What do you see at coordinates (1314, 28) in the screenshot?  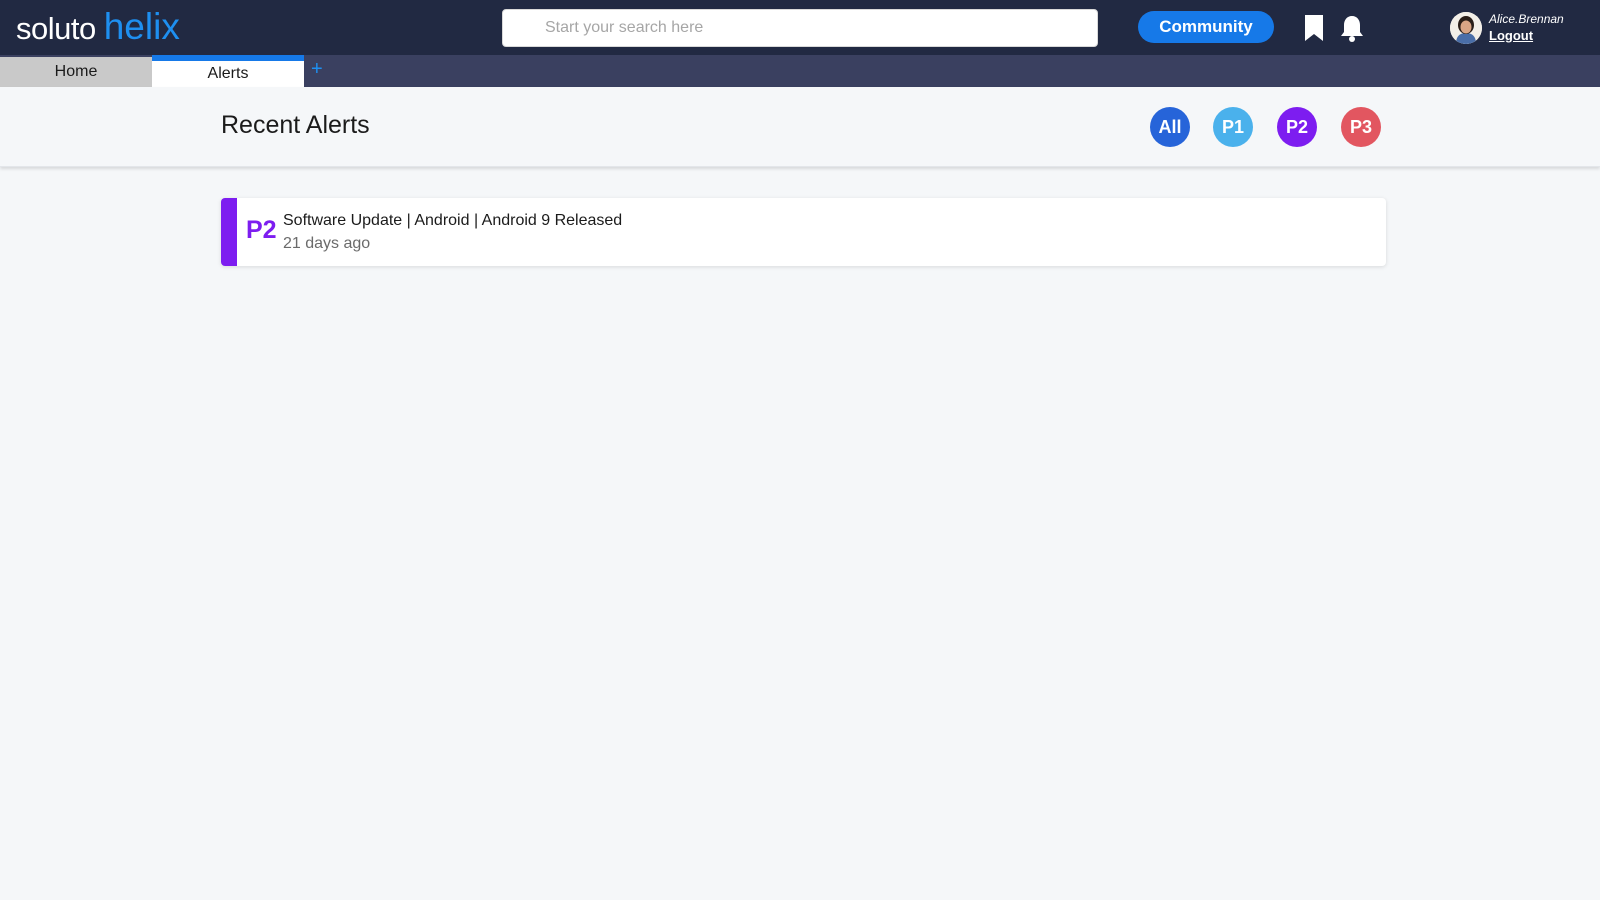 I see `bookmark-icon` at bounding box center [1314, 28].